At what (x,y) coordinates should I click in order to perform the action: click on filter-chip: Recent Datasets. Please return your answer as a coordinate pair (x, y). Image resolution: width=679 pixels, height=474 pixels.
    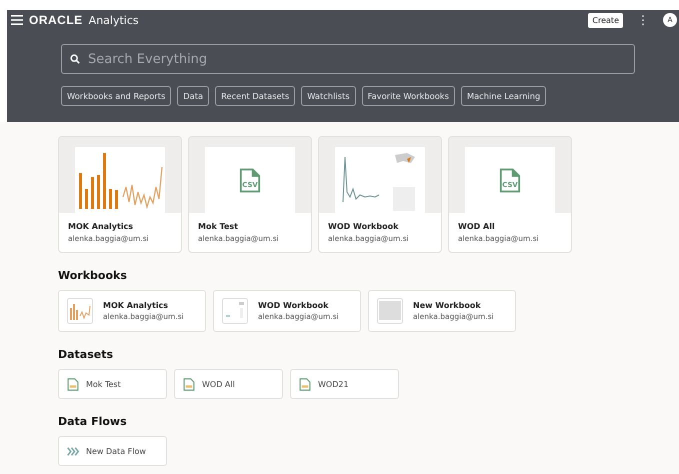
    Looking at the image, I should click on (255, 96).